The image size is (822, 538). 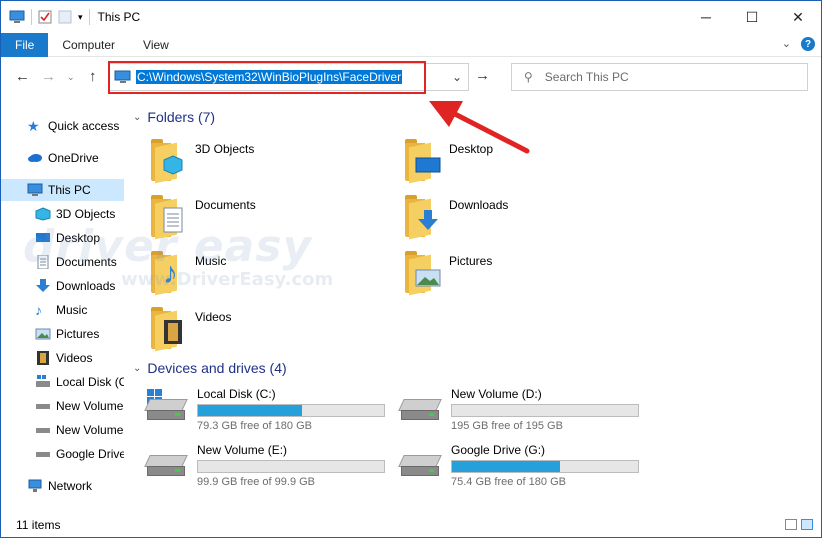 I want to click on cloud-icon, so click(x=35, y=158).